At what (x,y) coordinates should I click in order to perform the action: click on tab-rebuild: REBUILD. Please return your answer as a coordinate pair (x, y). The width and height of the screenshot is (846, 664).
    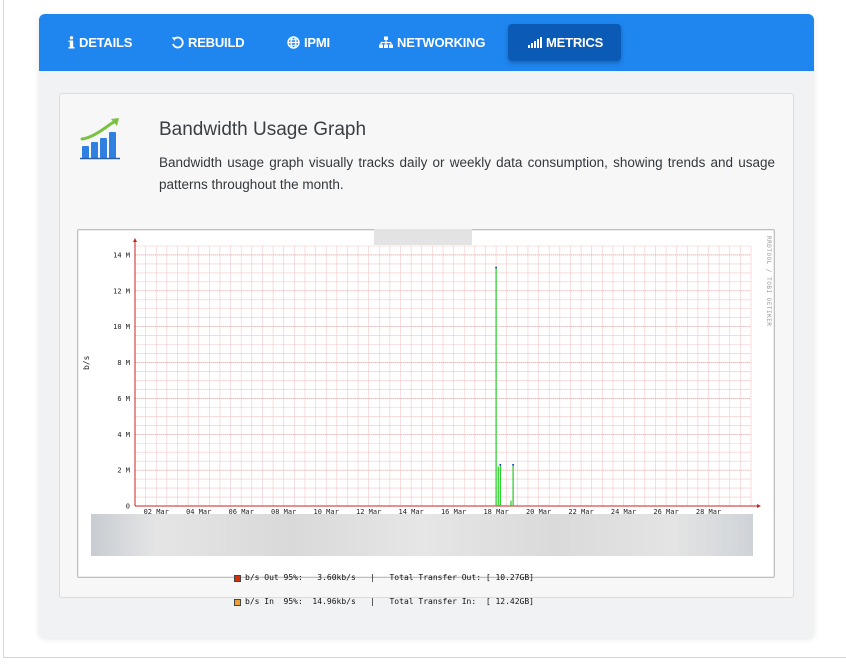
    Looking at the image, I should click on (207, 42).